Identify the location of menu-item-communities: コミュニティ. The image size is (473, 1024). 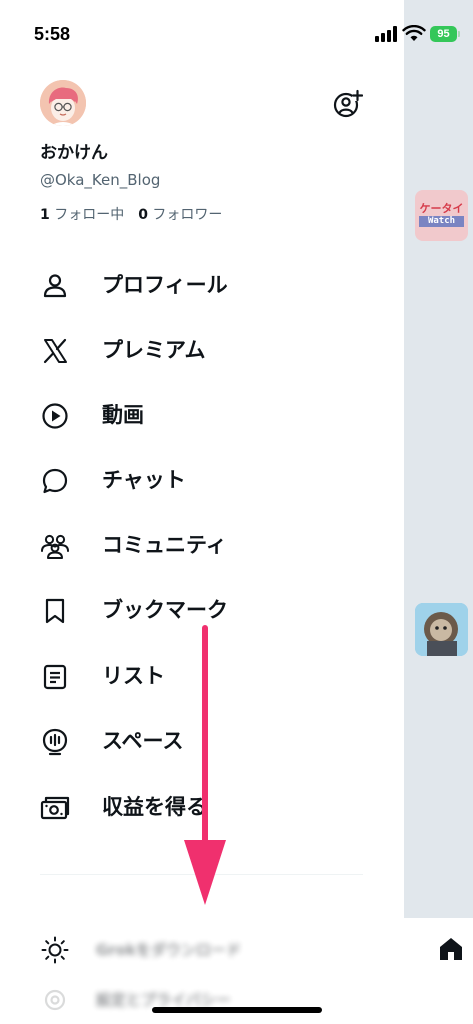
(210, 545).